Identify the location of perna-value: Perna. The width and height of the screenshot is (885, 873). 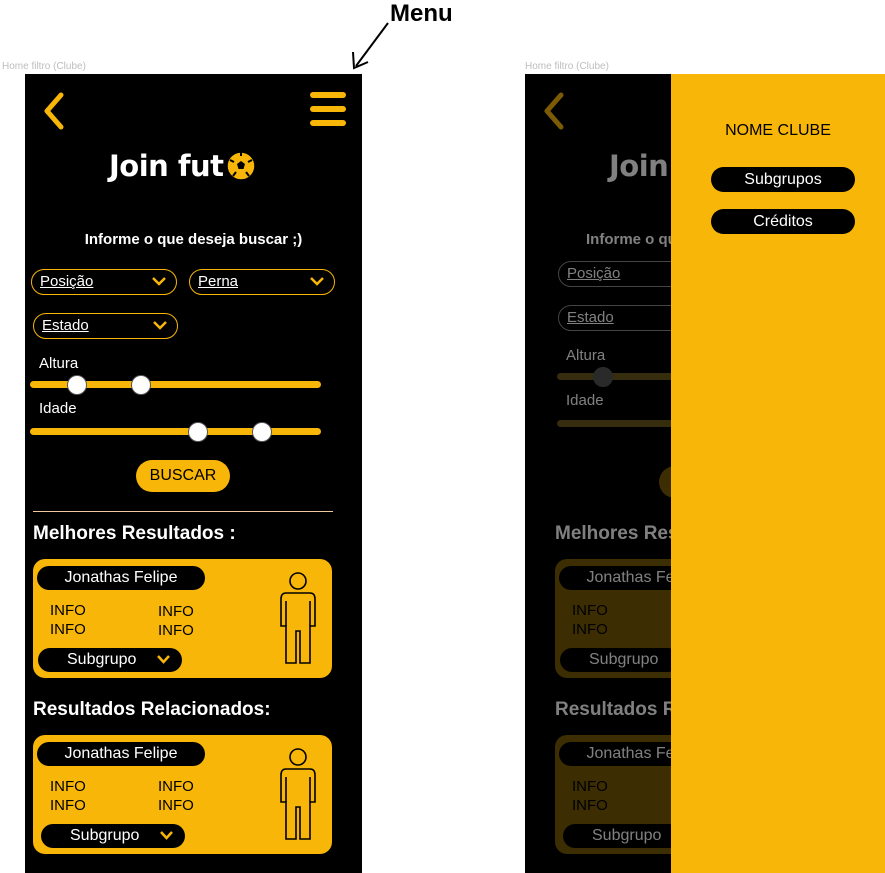
(218, 281).